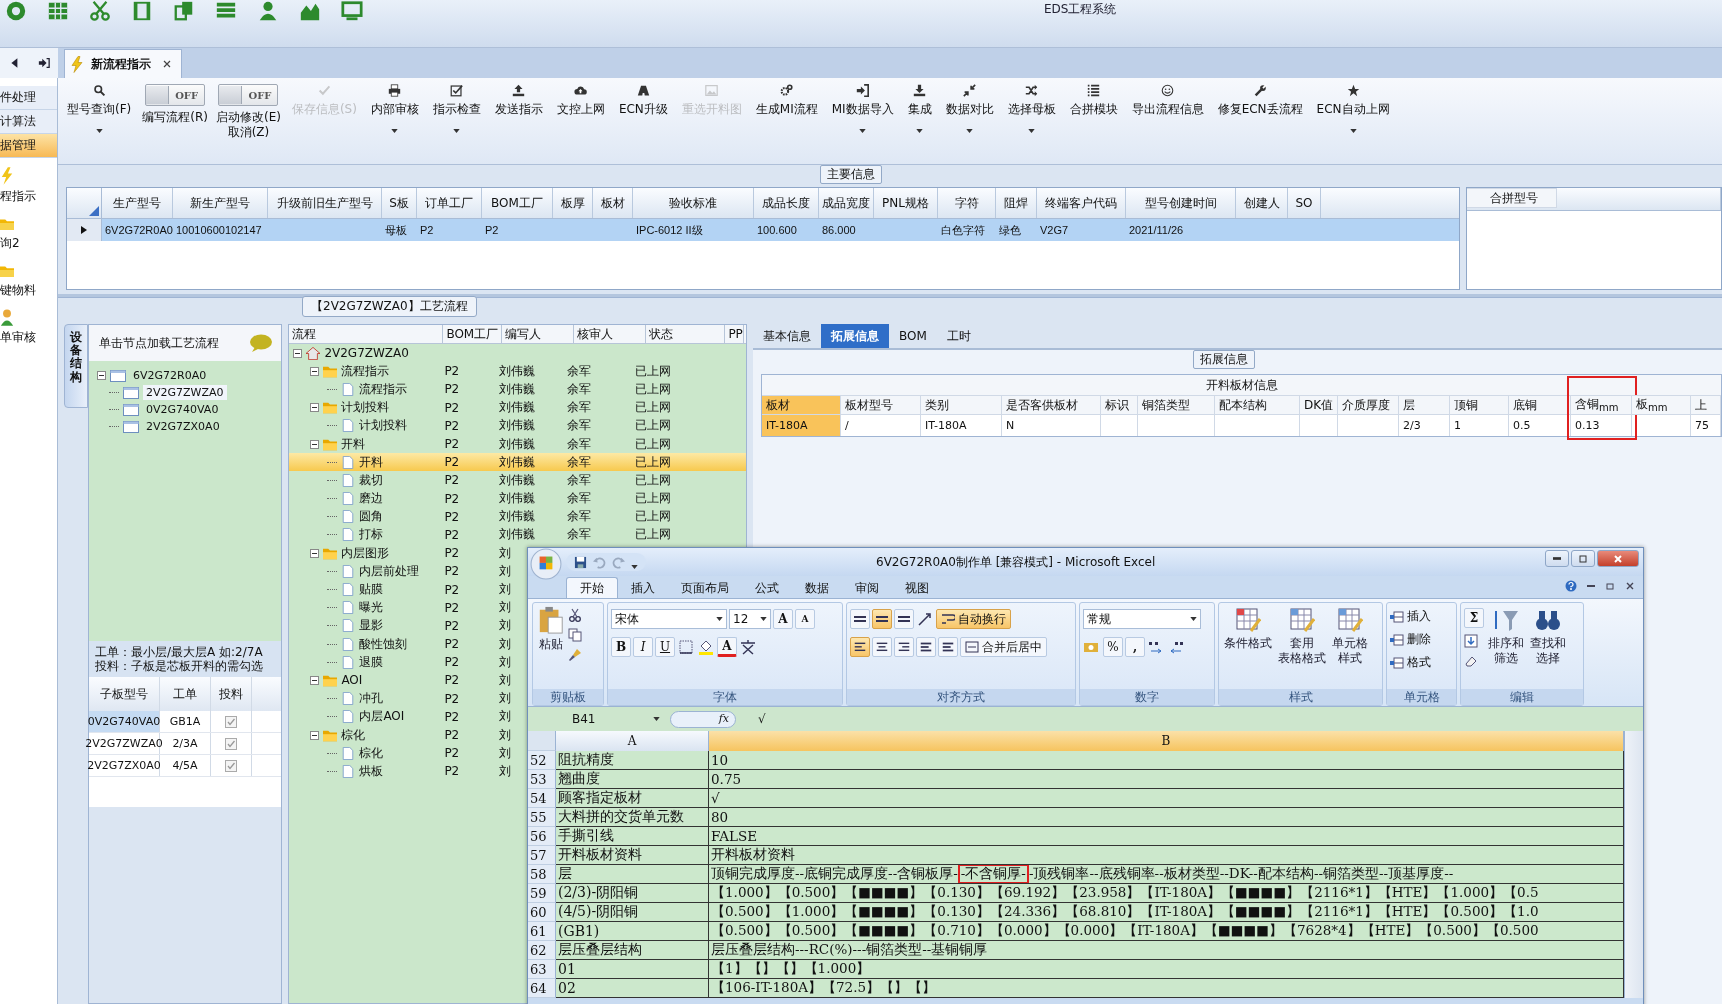 Image resolution: width=1722 pixels, height=1004 pixels. What do you see at coordinates (542, 779) in the screenshot?
I see `row-header: 53` at bounding box center [542, 779].